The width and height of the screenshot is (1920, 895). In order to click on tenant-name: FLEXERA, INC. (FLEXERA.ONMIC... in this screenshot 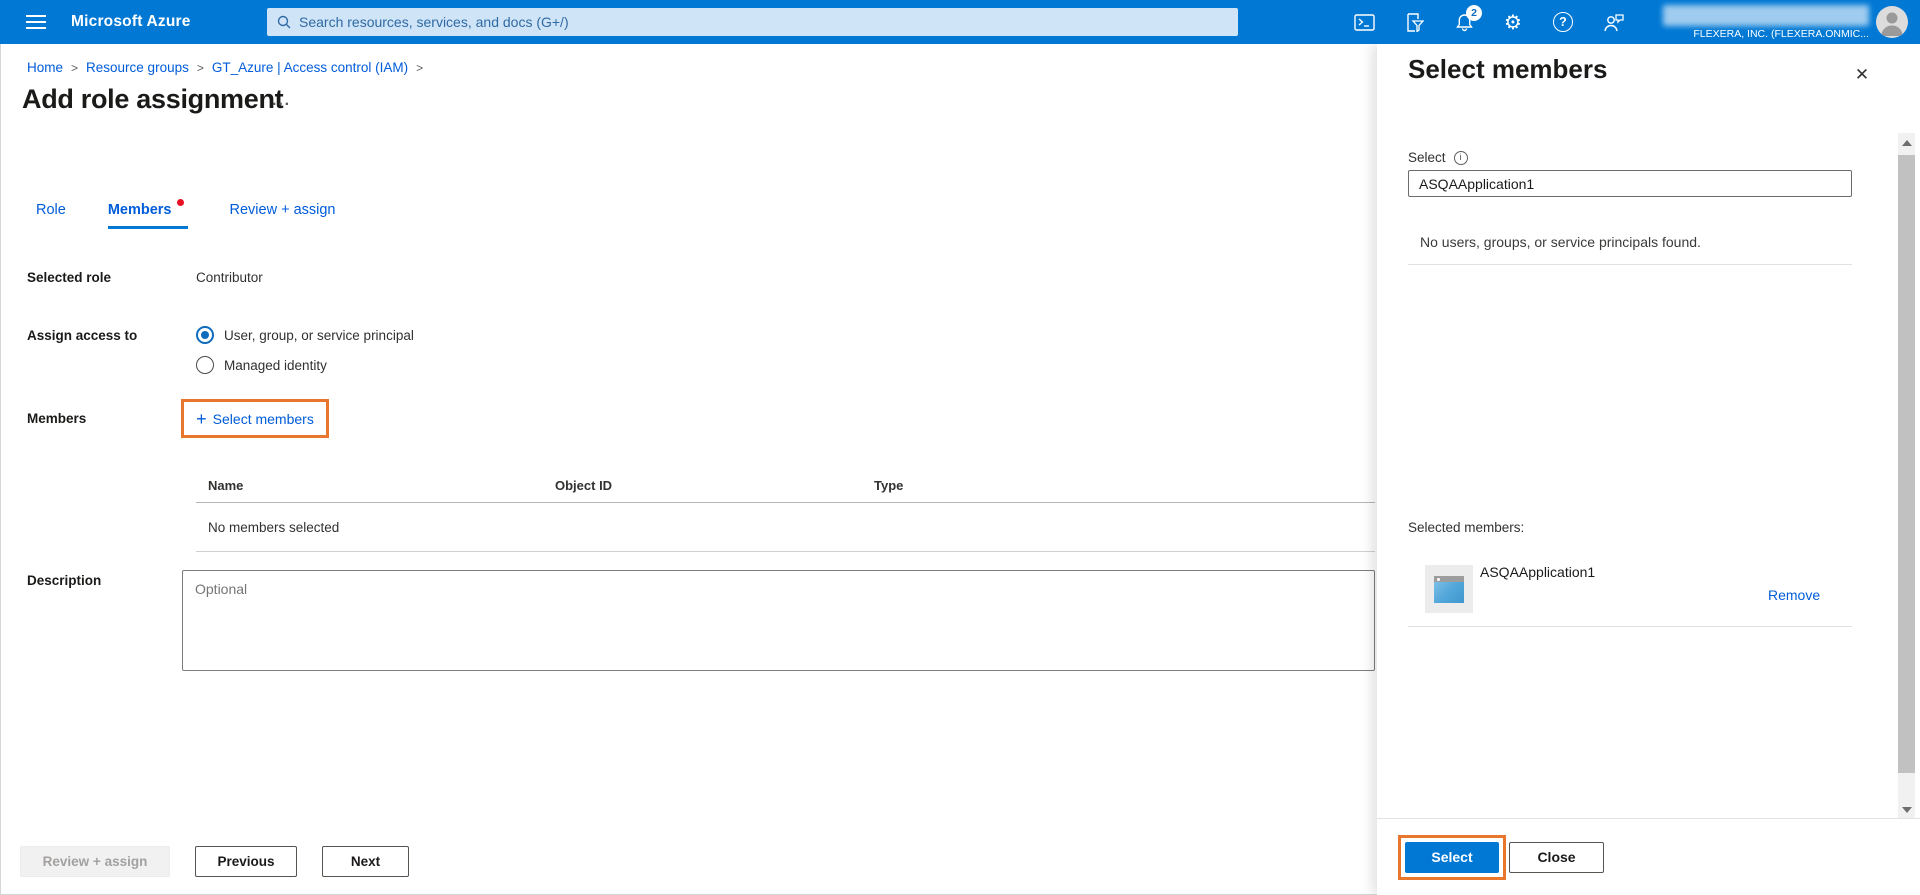, I will do `click(1781, 34)`.